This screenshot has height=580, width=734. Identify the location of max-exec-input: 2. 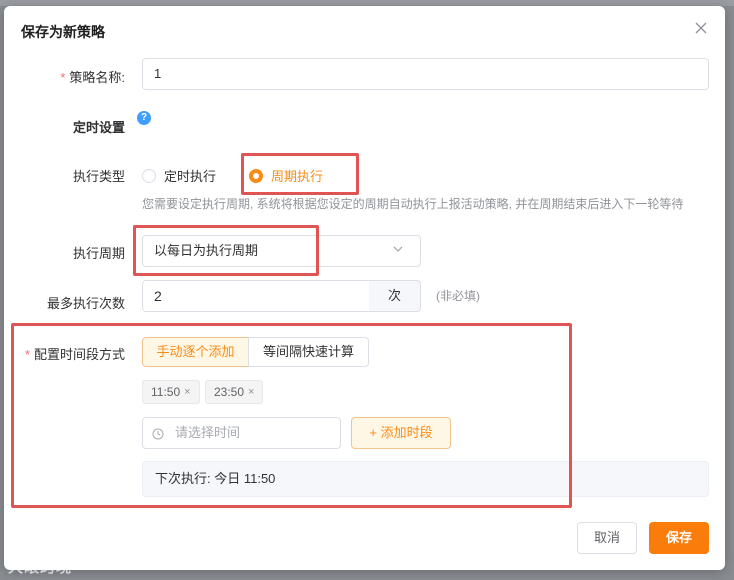
(256, 296).